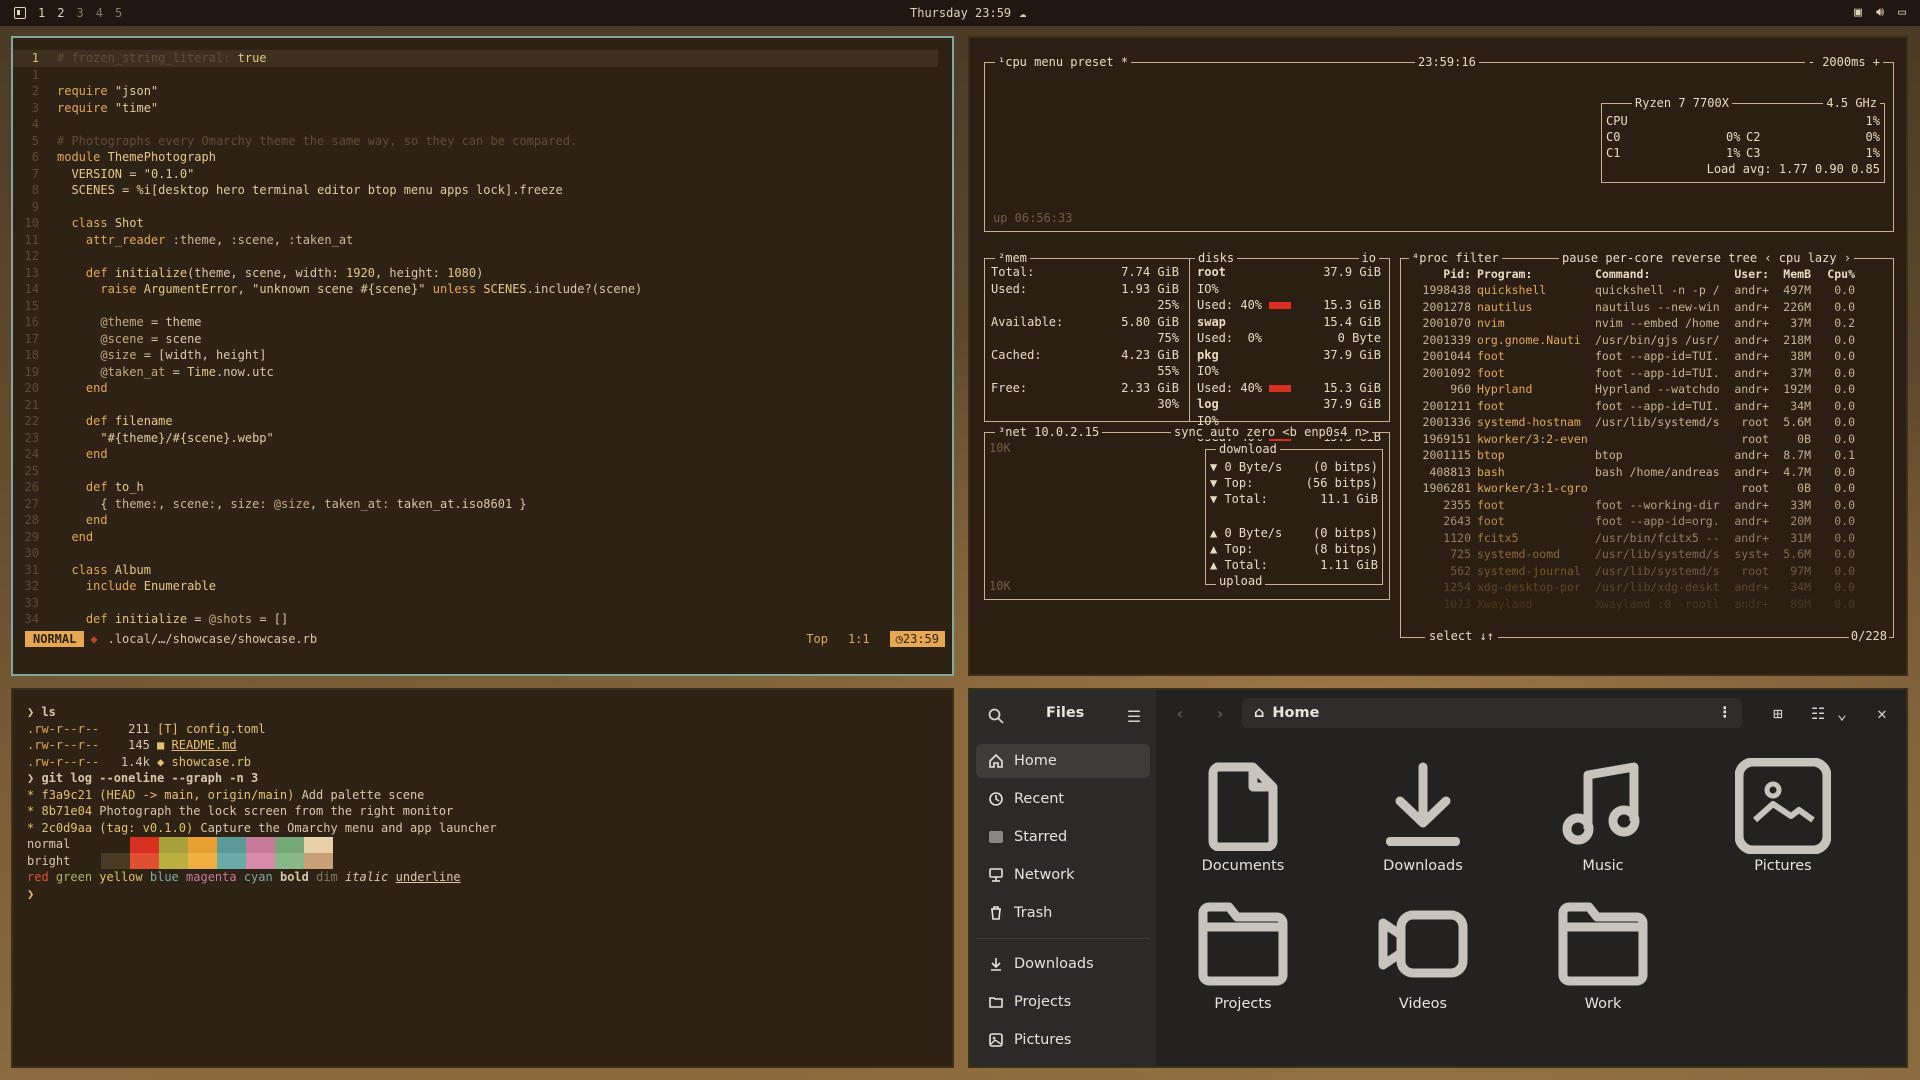 This screenshot has height=1080, width=1920. I want to click on code-line: 6 module ThemePhotograph, so click(475, 157).